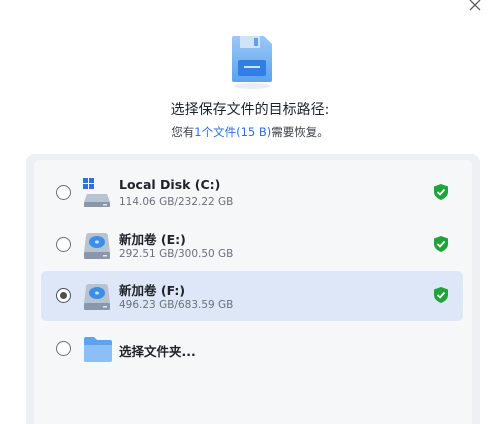 The width and height of the screenshot is (500, 424). I want to click on close-button, so click(475, 8).